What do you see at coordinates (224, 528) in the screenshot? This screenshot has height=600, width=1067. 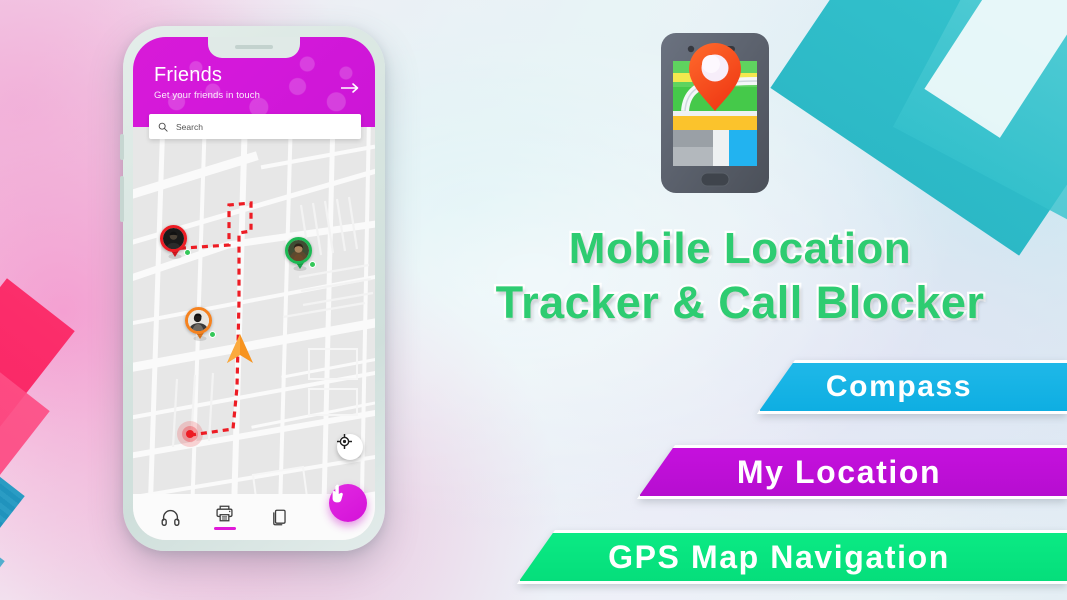 I see `nav-active-indicator` at bounding box center [224, 528].